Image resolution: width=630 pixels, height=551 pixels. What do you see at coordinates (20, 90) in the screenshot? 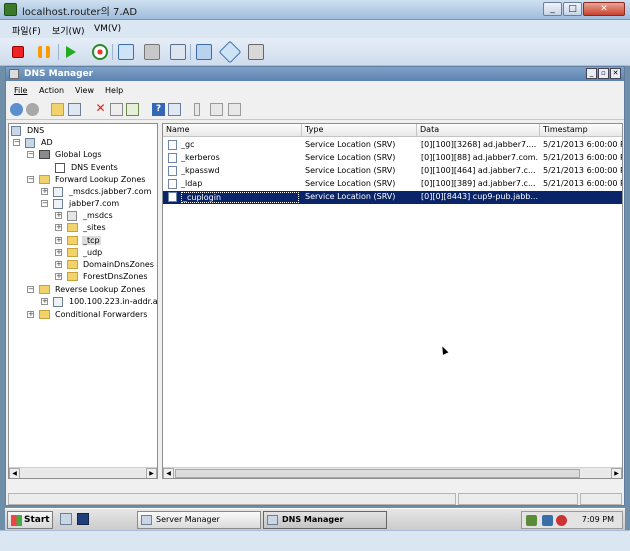
I see `menu-file: File` at bounding box center [20, 90].